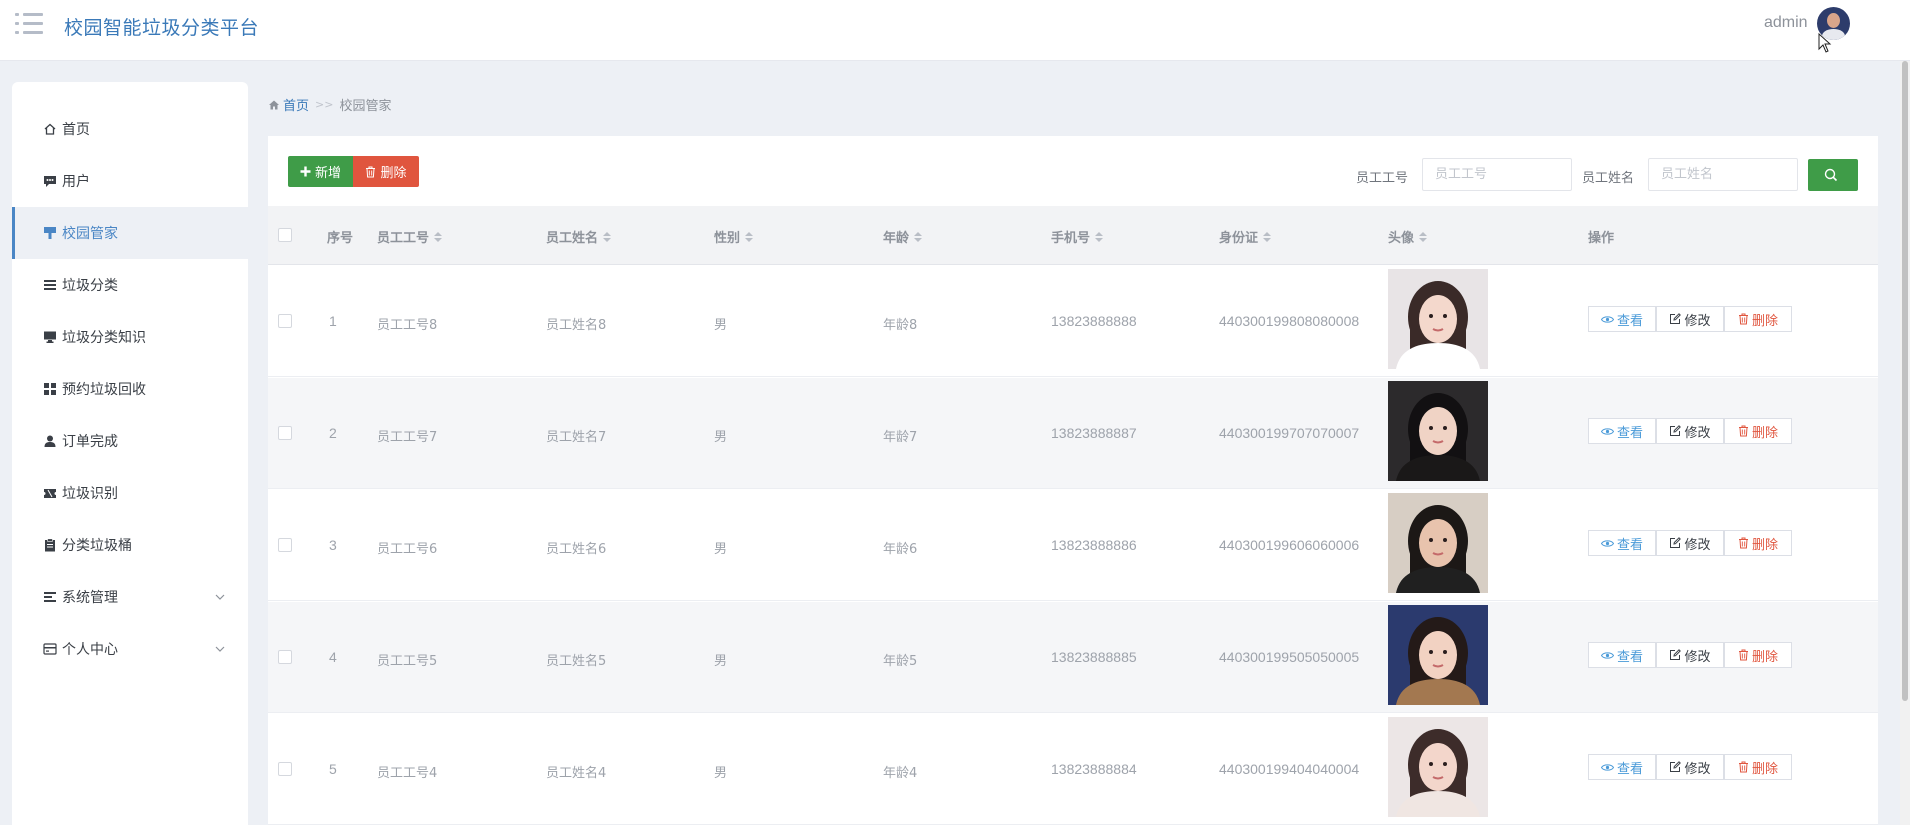  What do you see at coordinates (29, 24) in the screenshot?
I see `menu-toggle-icon` at bounding box center [29, 24].